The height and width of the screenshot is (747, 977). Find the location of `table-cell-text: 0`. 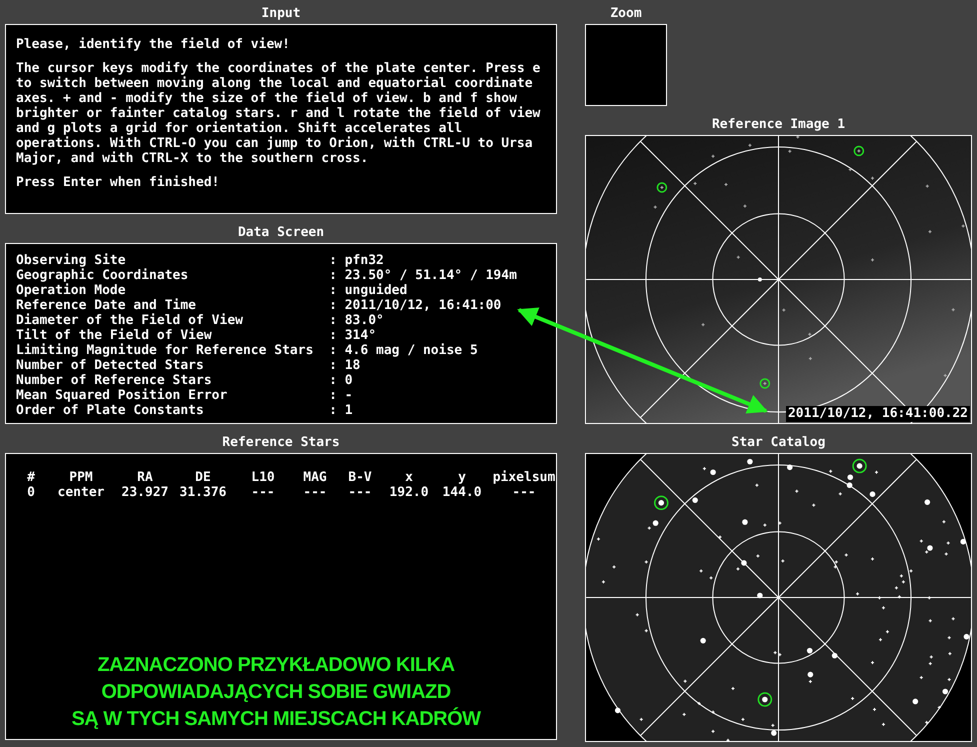

table-cell-text: 0 is located at coordinates (31, 492).